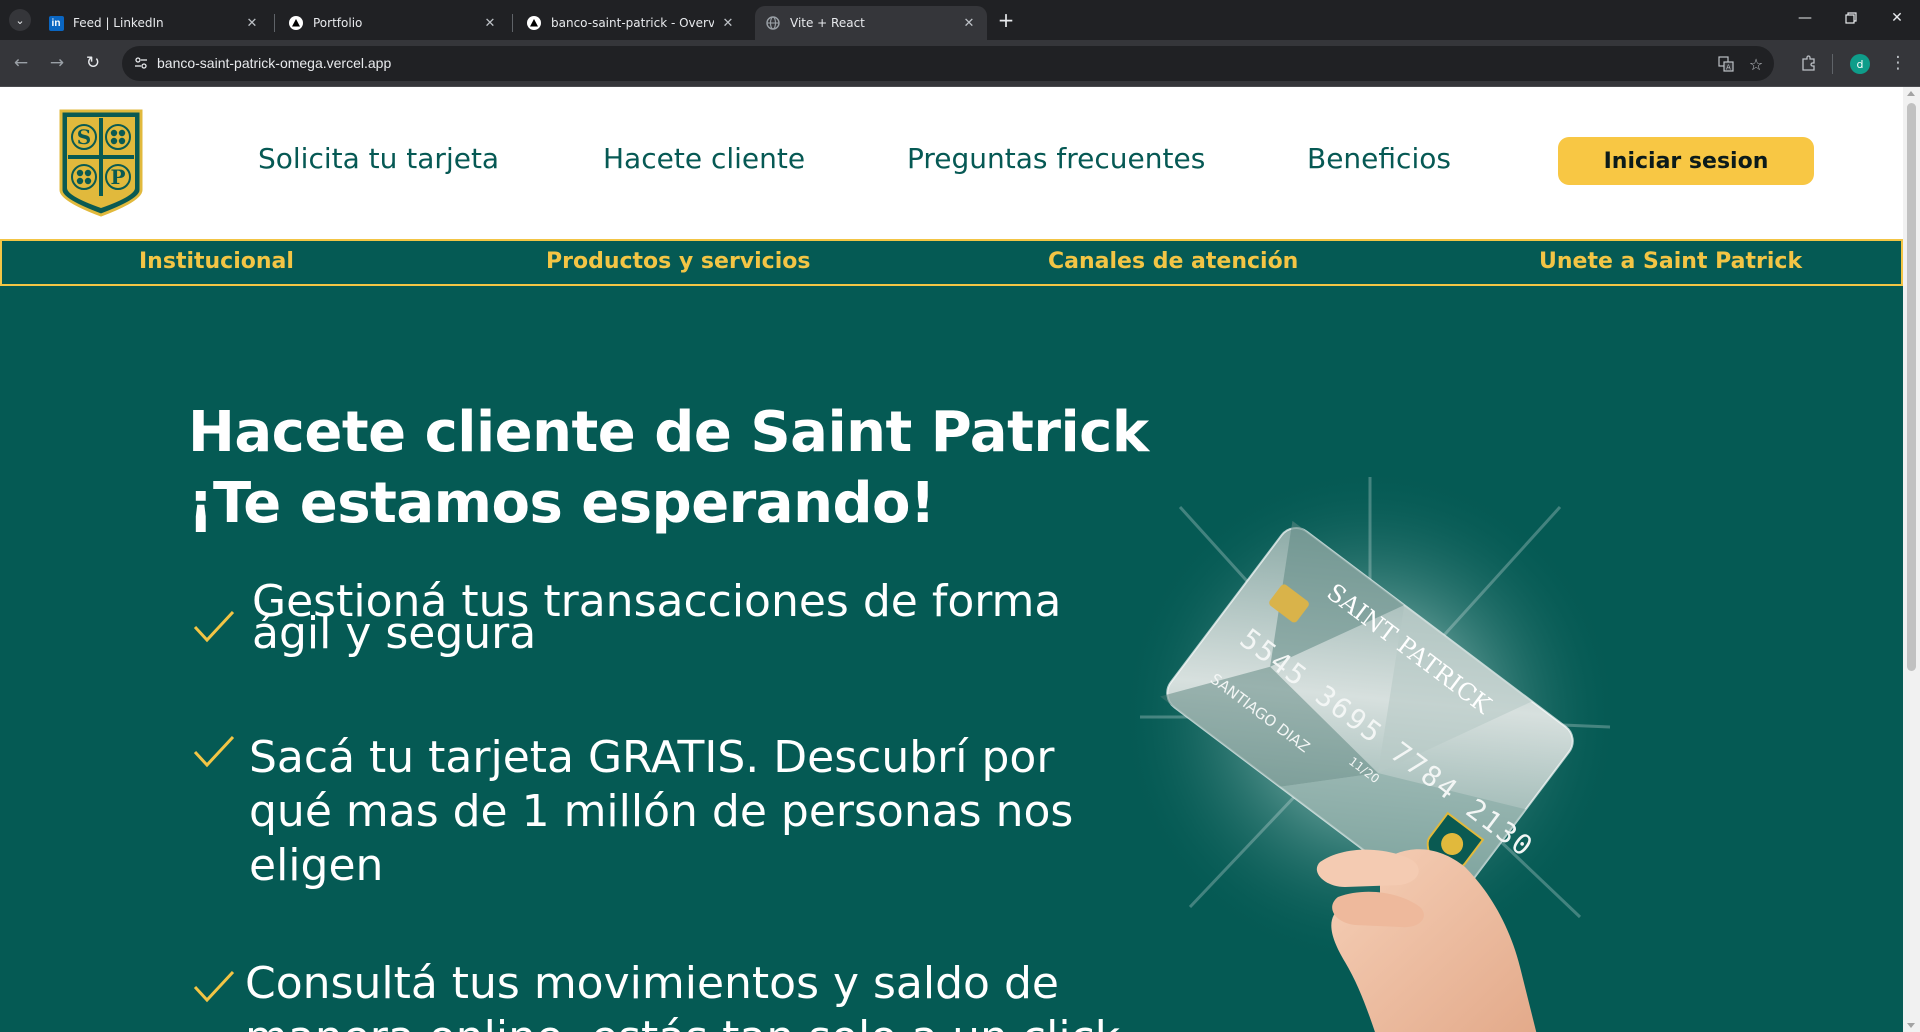  I want to click on scroll-up-arrow-icon, so click(1911, 93).